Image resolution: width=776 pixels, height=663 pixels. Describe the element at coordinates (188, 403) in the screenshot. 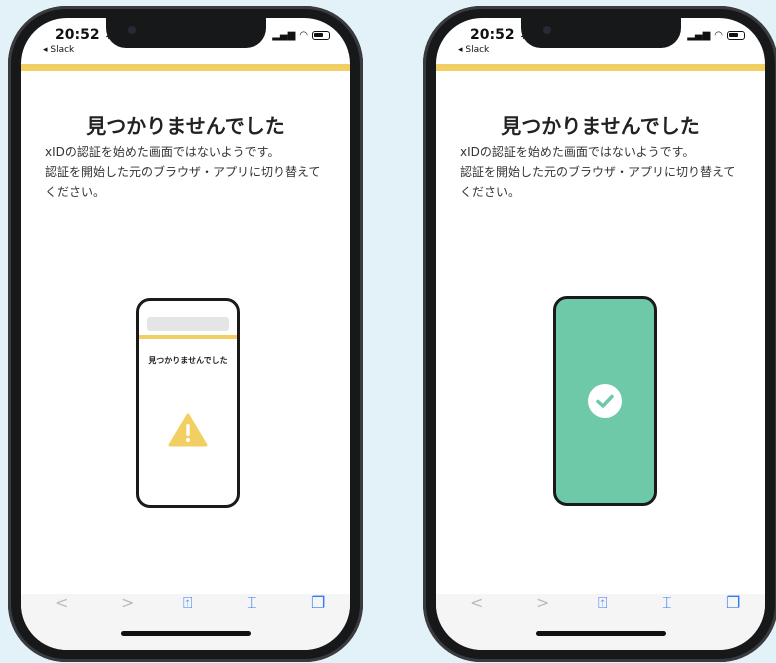

I see `illustration-phone-not-found: 見つかりませんでした` at that location.